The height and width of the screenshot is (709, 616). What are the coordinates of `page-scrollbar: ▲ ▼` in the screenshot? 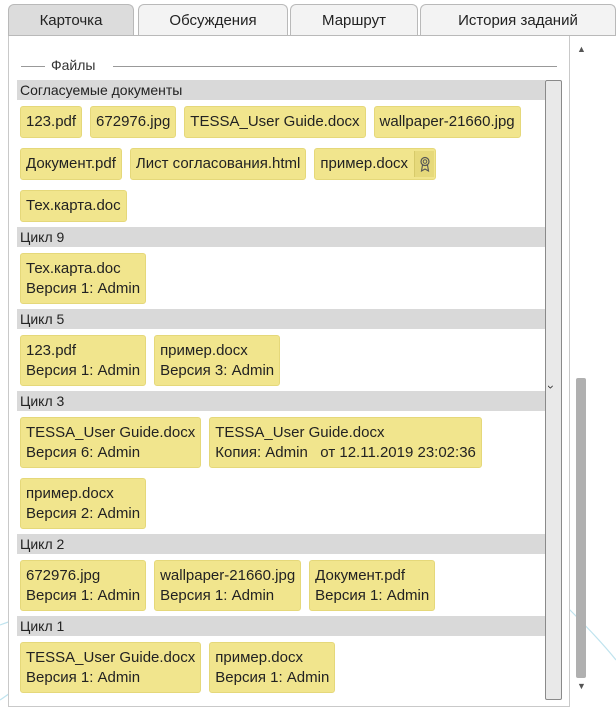 It's located at (593, 371).